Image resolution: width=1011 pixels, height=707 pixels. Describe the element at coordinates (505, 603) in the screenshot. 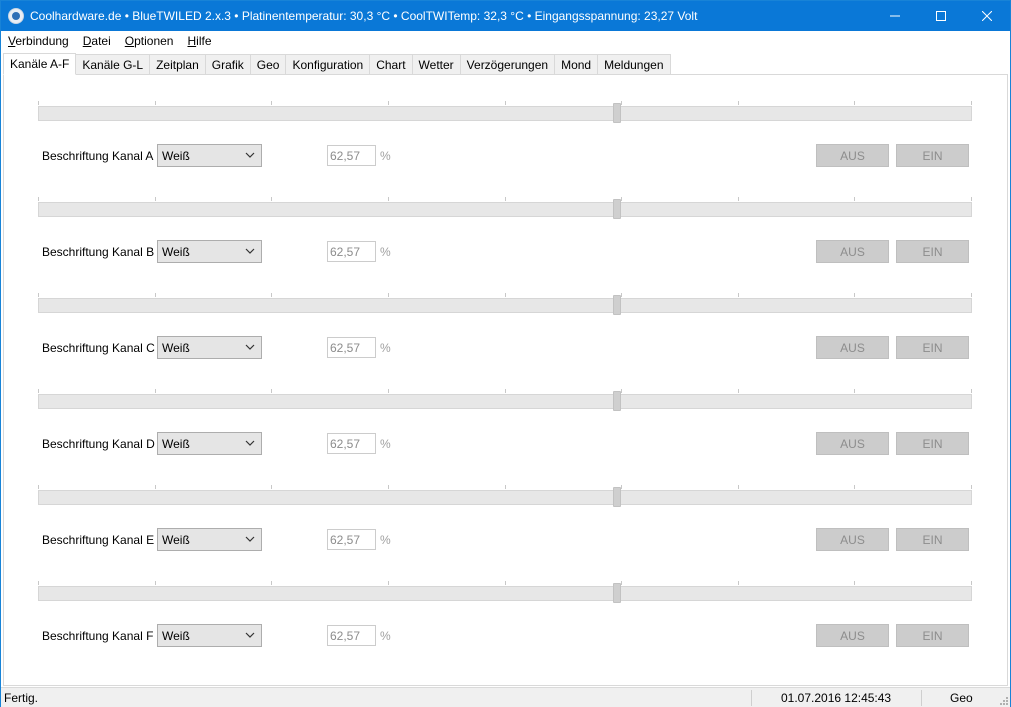

I see `channel-row: Beschriftung Kanal F Weiß 62,57% AUS EIN` at that location.